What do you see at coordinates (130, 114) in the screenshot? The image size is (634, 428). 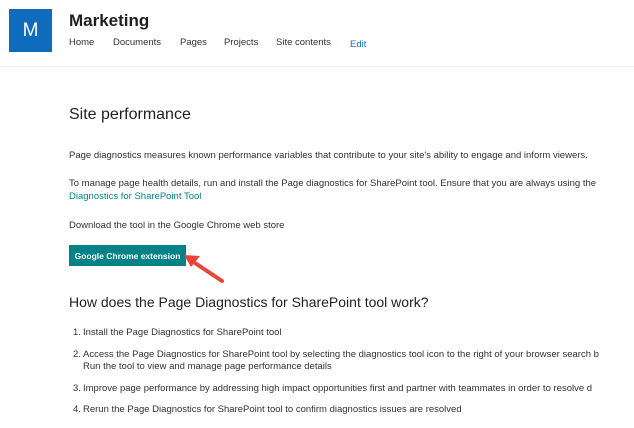 I see `page-title: Site performance` at bounding box center [130, 114].